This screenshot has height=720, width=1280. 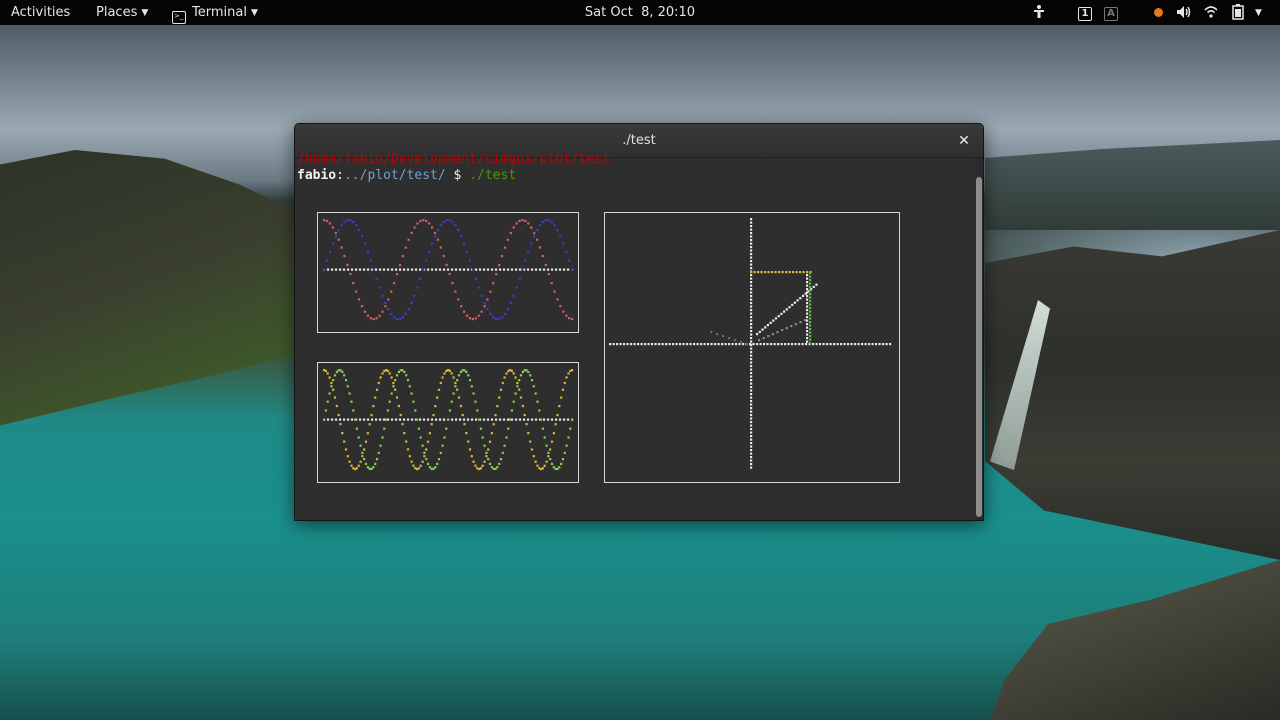 I want to click on workspace-icon: 1, so click(x=1085, y=12).